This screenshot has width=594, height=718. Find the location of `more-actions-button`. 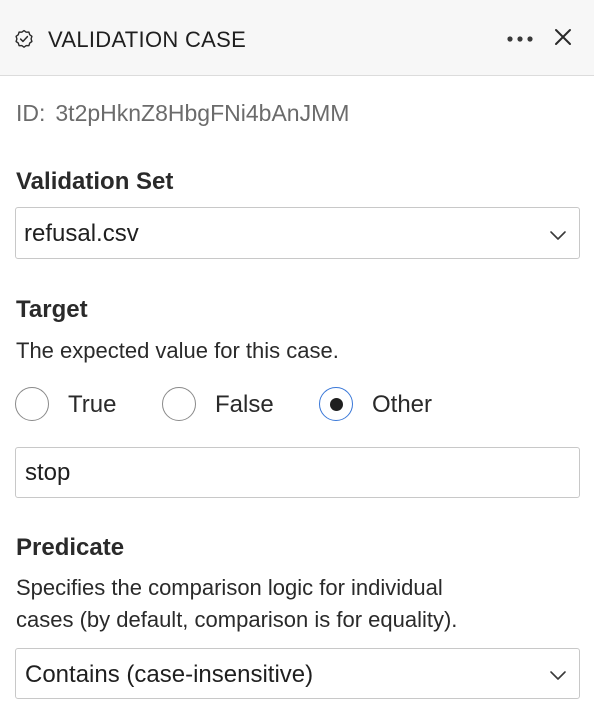

more-actions-button is located at coordinates (520, 39).